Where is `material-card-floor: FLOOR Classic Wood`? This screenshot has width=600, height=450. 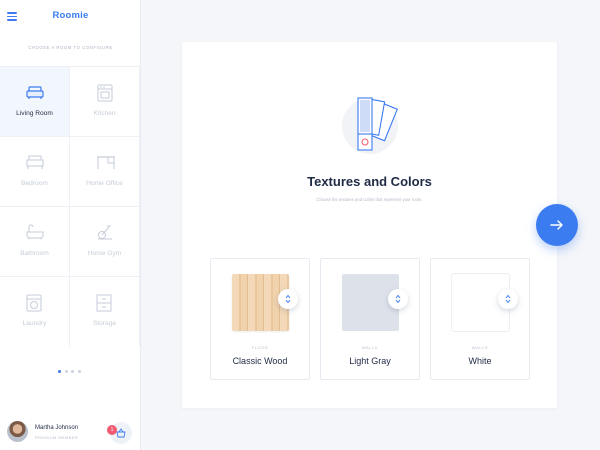 material-card-floor: FLOOR Classic Wood is located at coordinates (260, 319).